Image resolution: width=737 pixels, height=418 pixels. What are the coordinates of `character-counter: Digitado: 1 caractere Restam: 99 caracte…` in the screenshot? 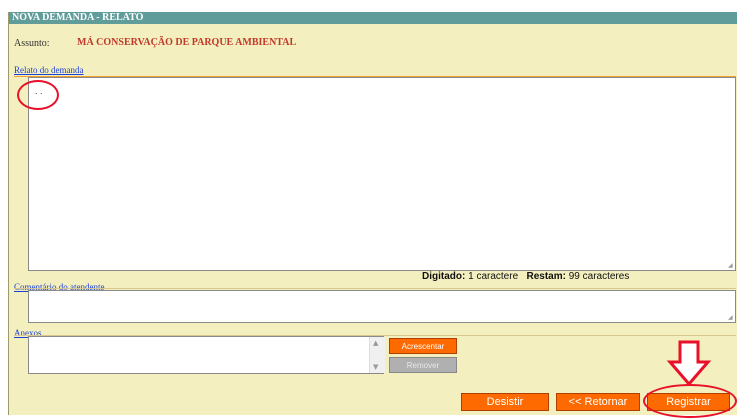 It's located at (525, 276).